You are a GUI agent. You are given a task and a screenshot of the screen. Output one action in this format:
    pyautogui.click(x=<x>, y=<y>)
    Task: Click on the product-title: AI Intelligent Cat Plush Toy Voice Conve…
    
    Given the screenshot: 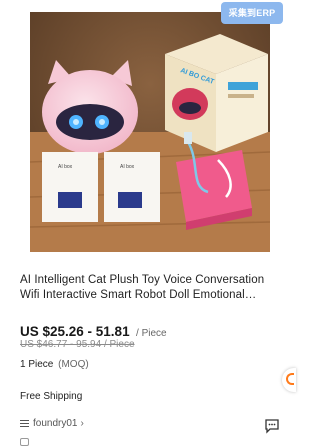 What is the action you would take?
    pyautogui.click(x=146, y=288)
    